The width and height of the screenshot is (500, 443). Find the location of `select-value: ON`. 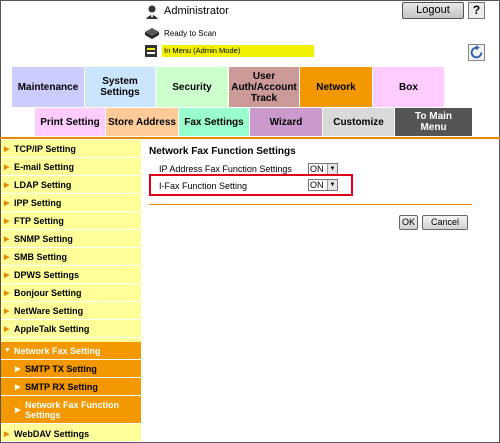

select-value: ON is located at coordinates (317, 169).